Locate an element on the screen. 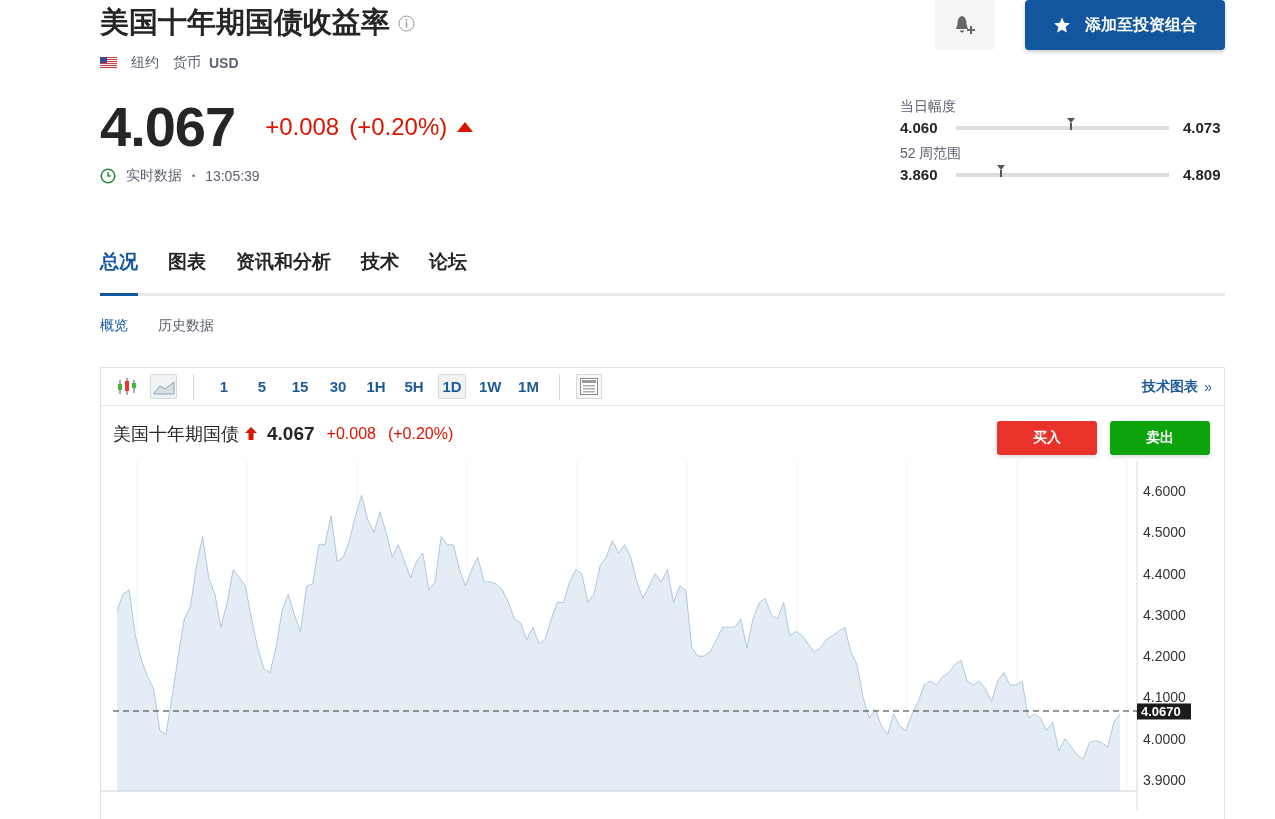  interval-button: 1D is located at coordinates (452, 386).